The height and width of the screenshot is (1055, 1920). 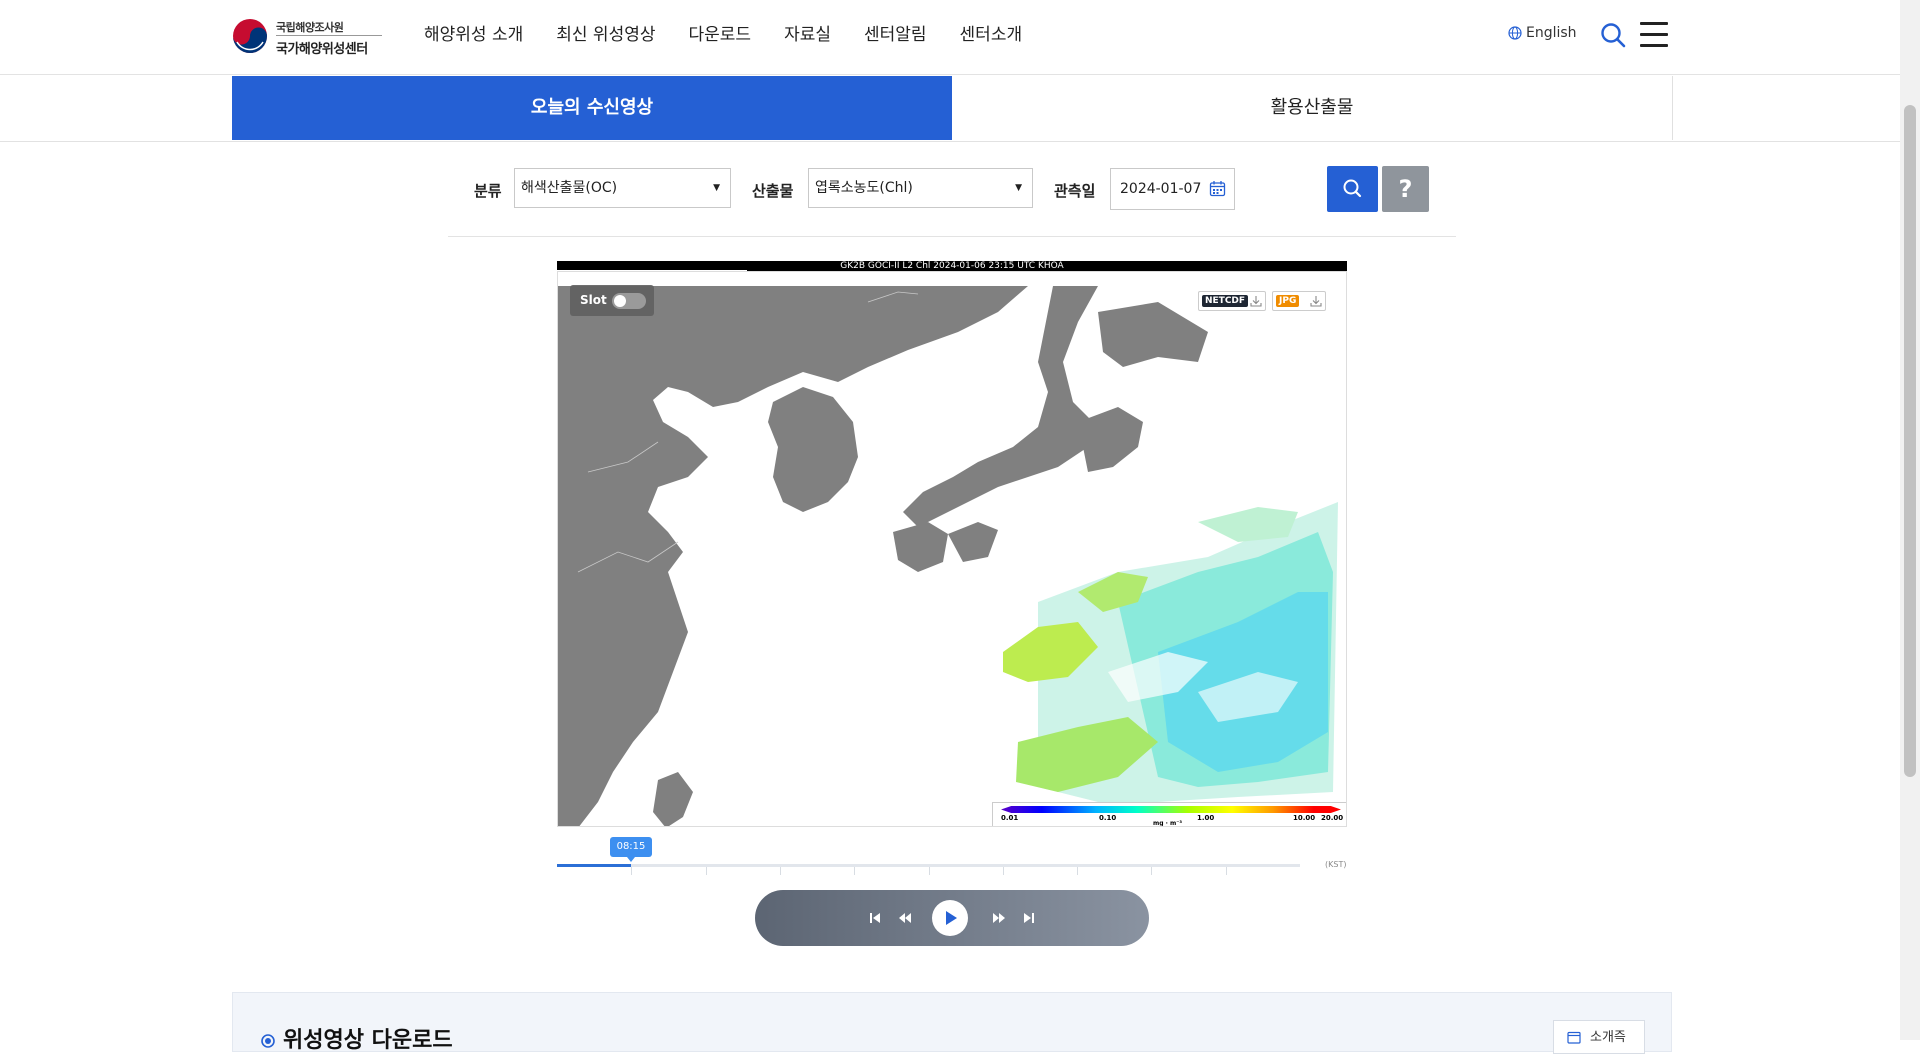 I want to click on jpg-label: JPG, so click(x=1288, y=301).